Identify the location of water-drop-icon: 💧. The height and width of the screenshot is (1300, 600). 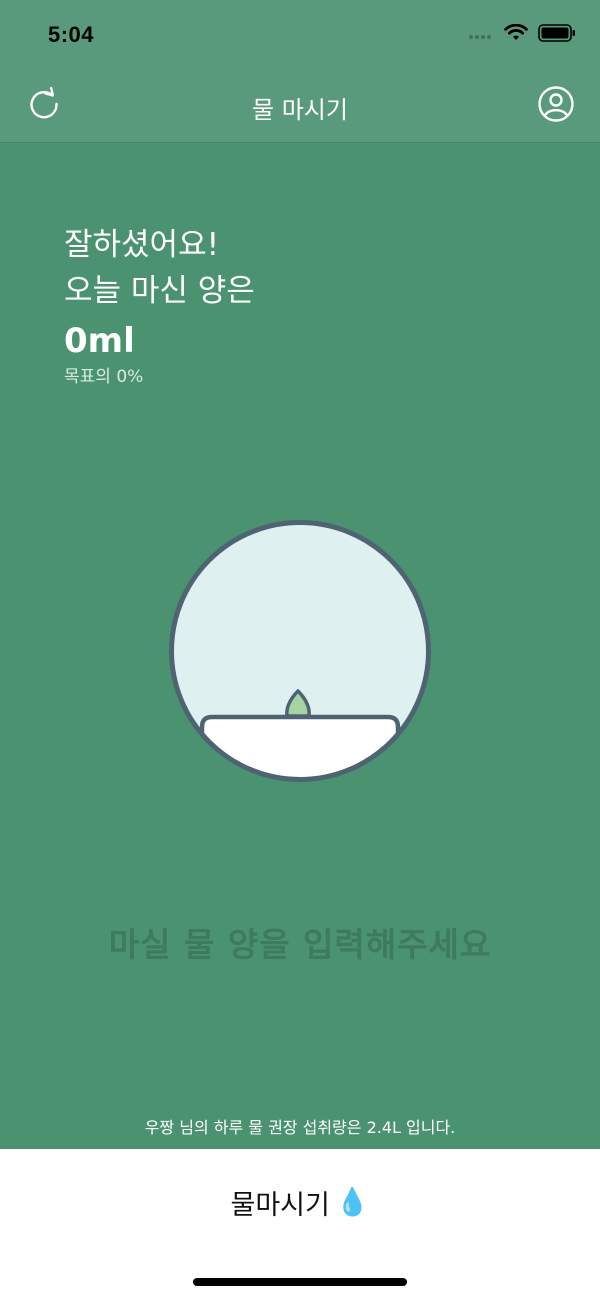
(352, 1202).